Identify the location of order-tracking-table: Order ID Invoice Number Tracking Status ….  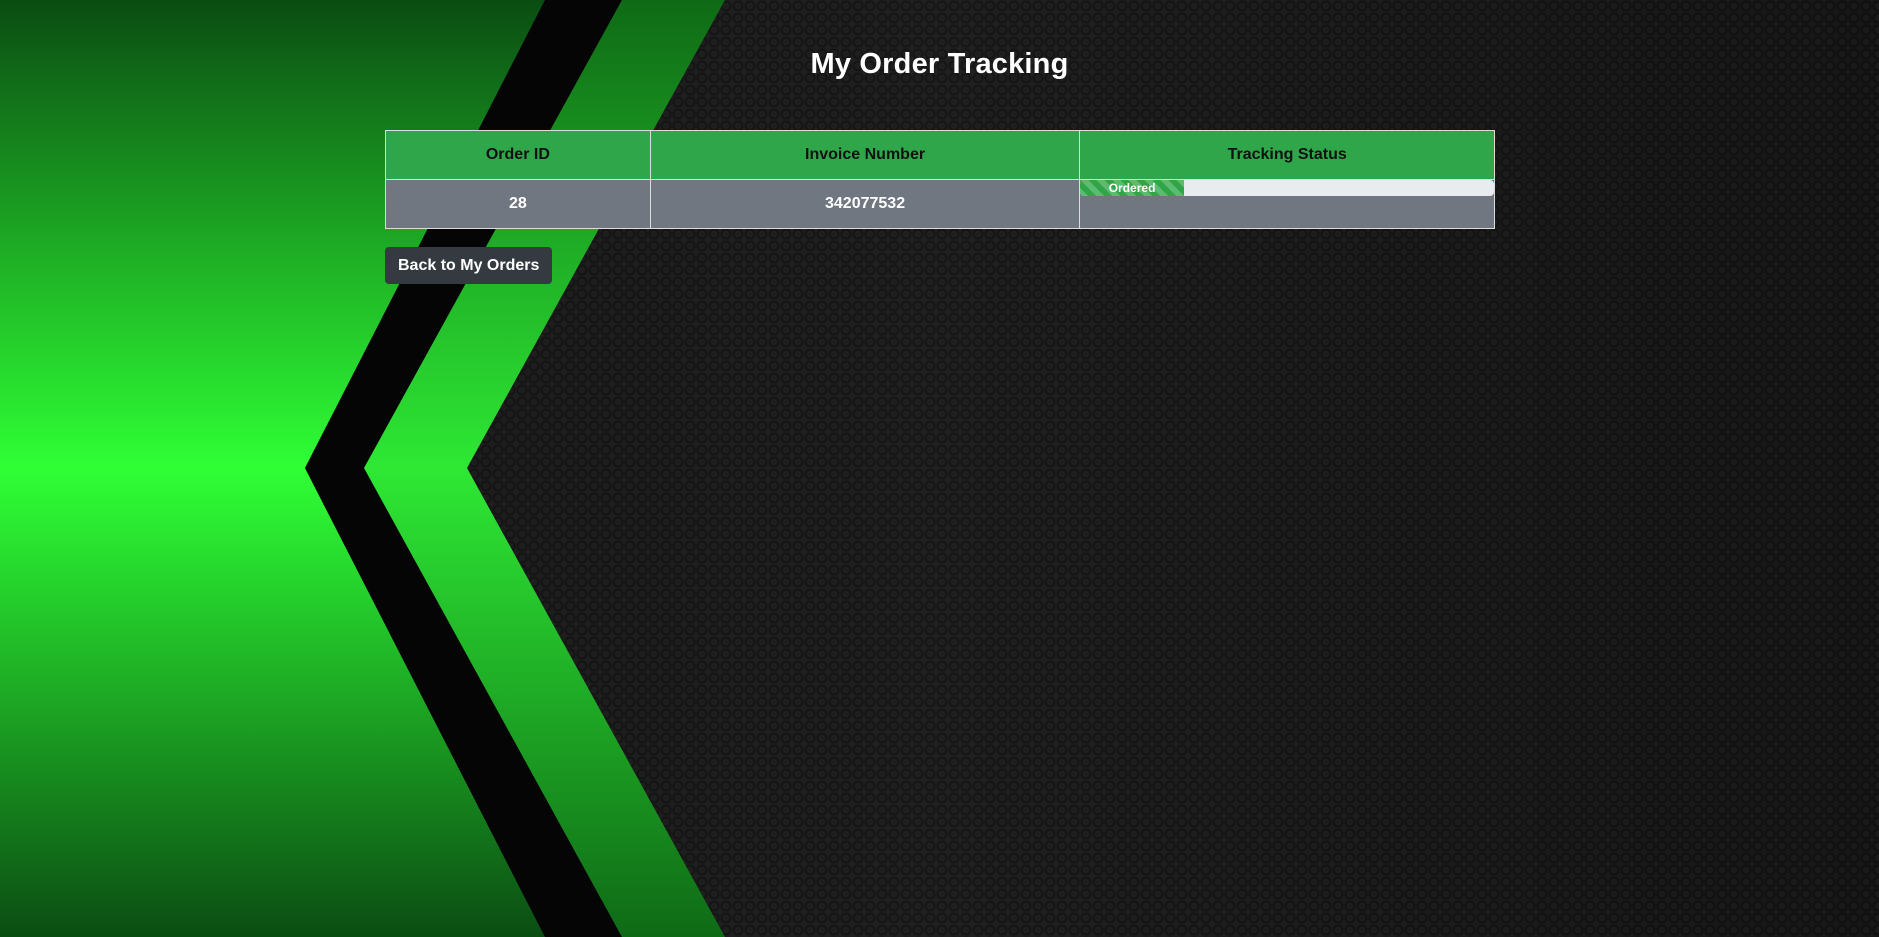
(940, 179).